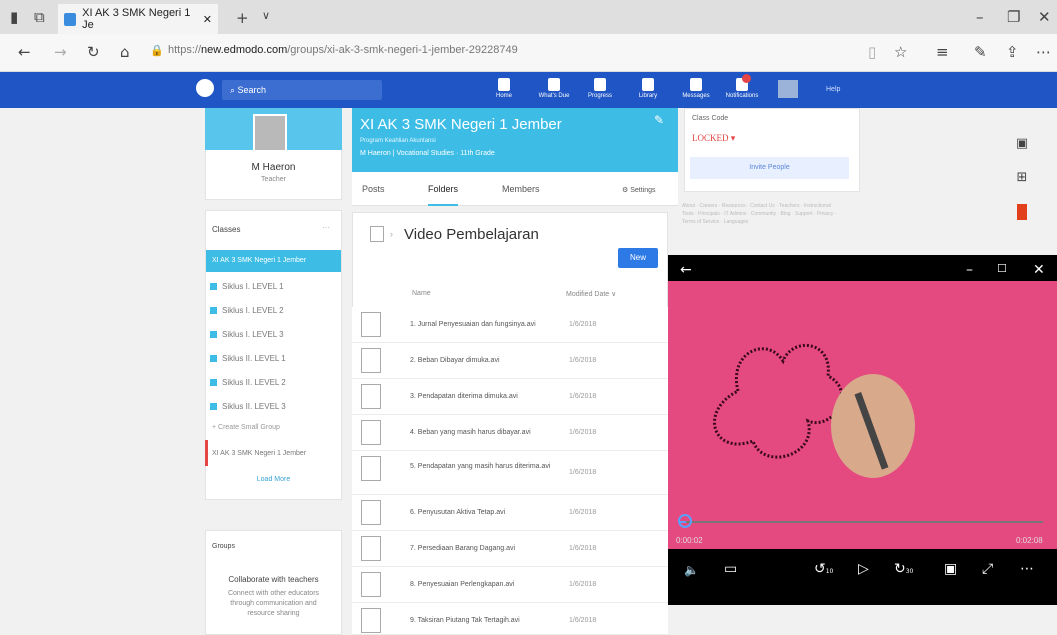 This screenshot has height=635, width=1057. What do you see at coordinates (591, 294) in the screenshot?
I see `column-header-date: Modified Date ∨` at bounding box center [591, 294].